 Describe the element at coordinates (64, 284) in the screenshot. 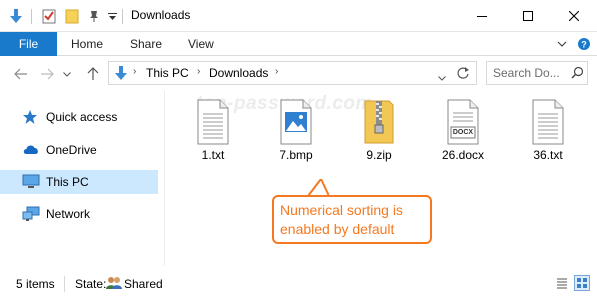

I see `status-separator` at that location.